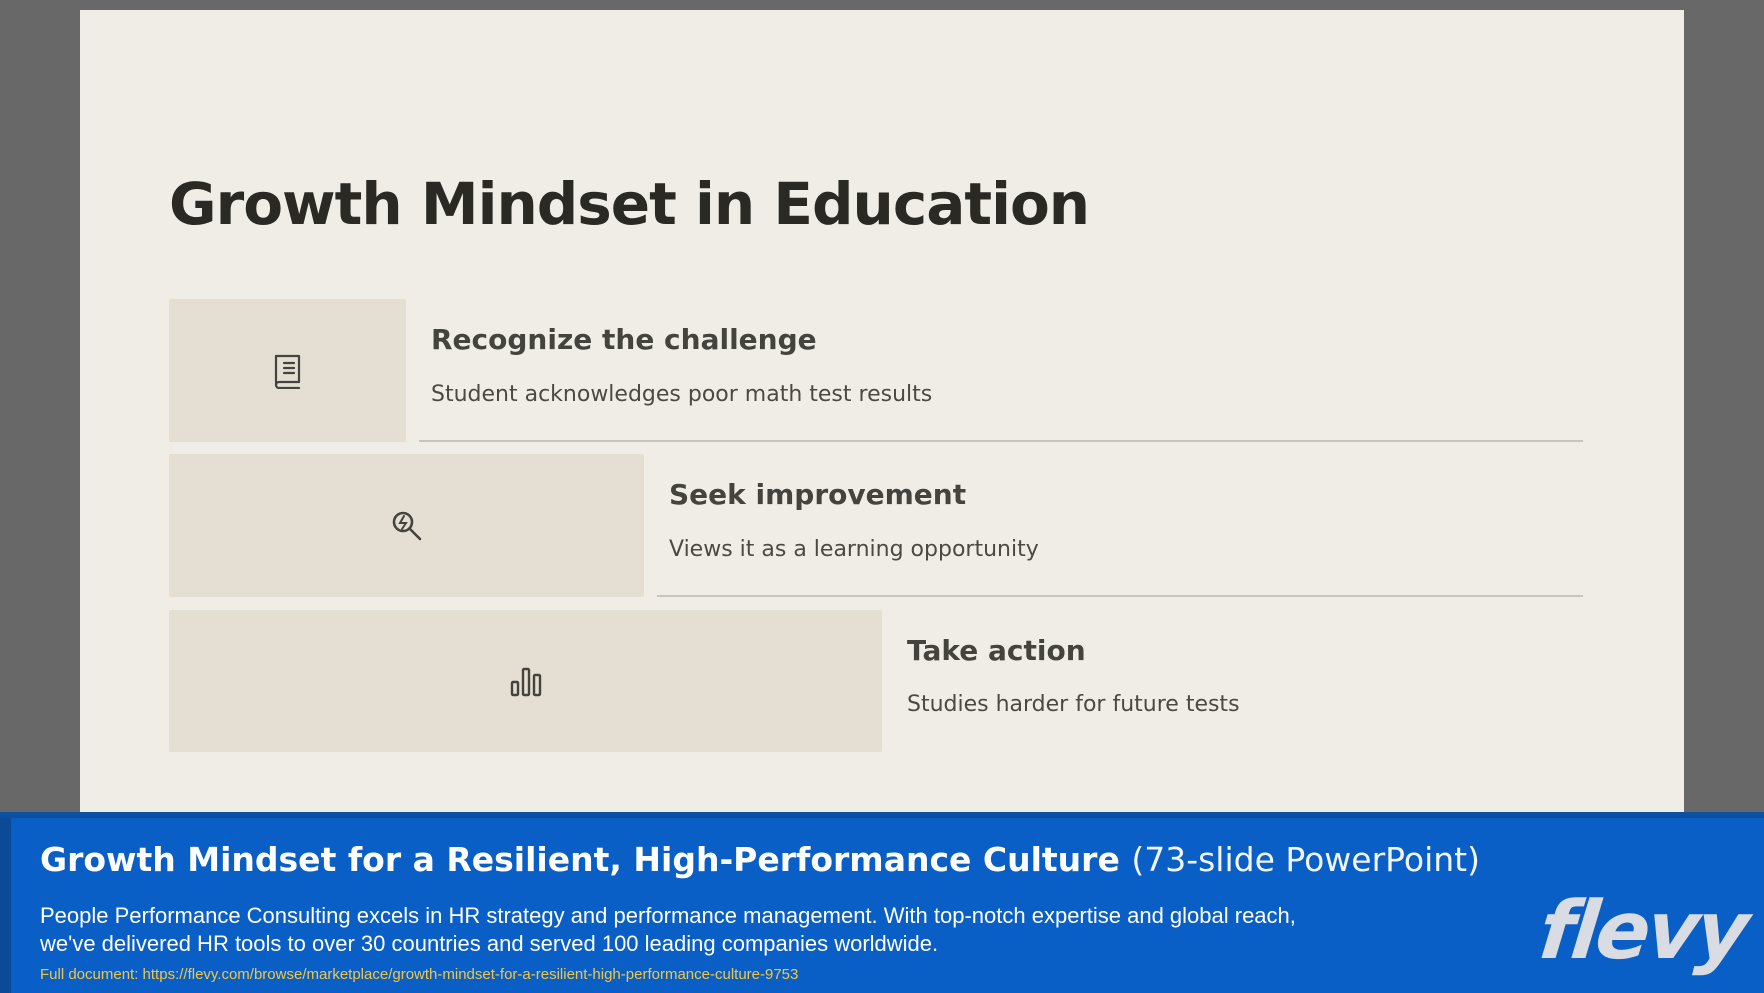 Image resolution: width=1764 pixels, height=993 pixels. I want to click on banner-title-subtitle: (73-slide PowerPoint), so click(1305, 859).